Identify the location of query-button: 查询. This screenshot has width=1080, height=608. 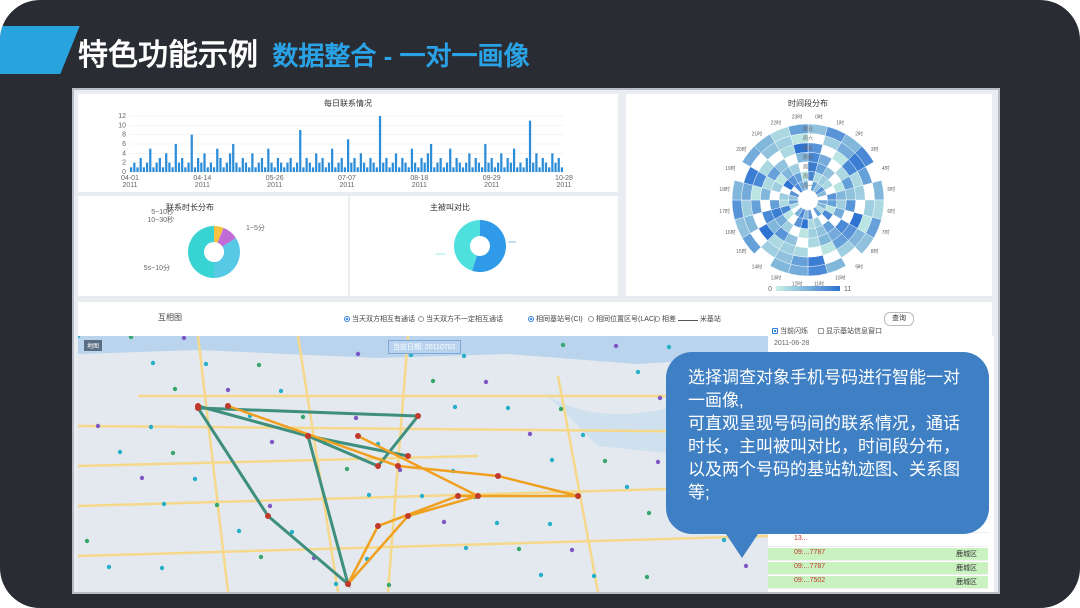
(899, 319).